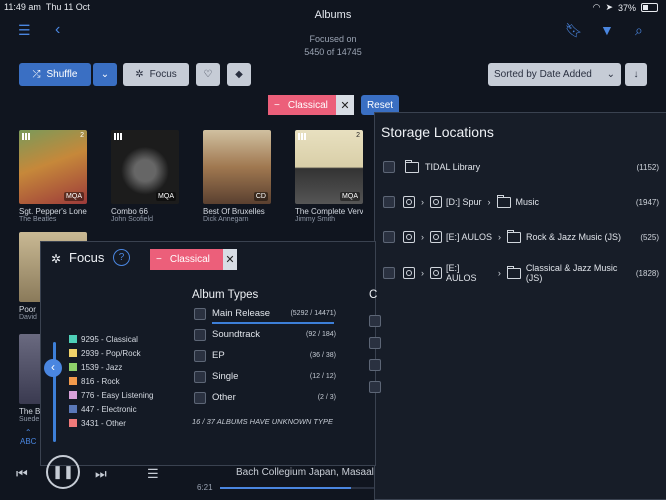 Image resolution: width=666 pixels, height=500 pixels. I want to click on storage-row: TIDAL Library (1152), so click(521, 167).